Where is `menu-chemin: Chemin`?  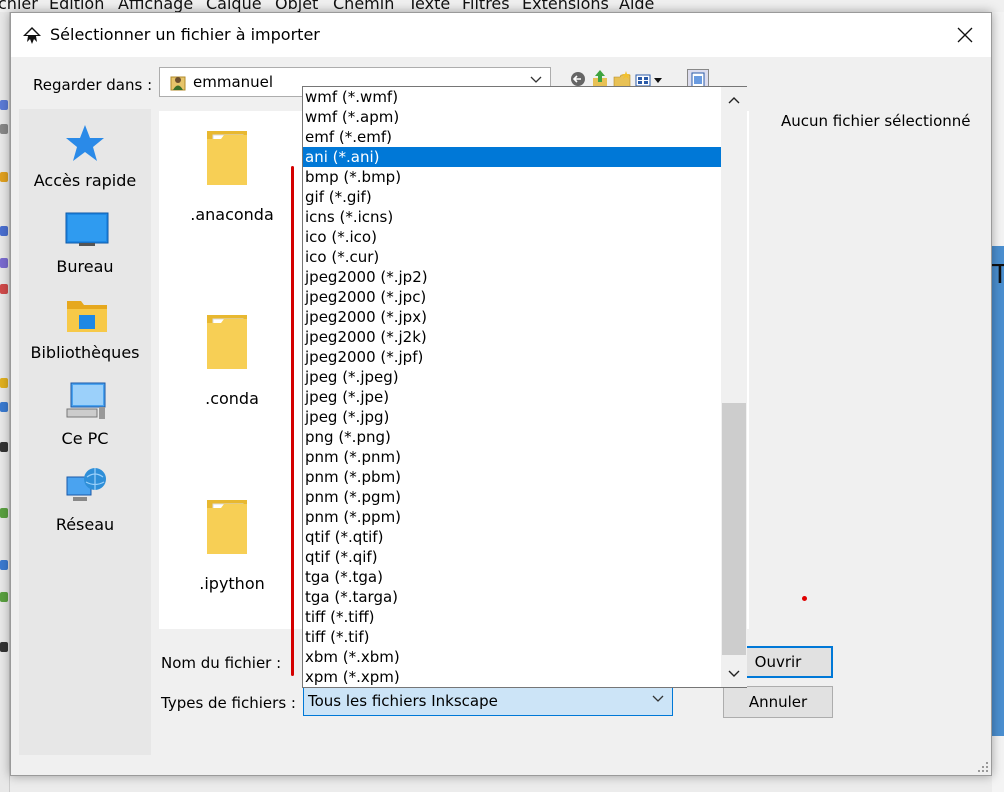
menu-chemin: Chemin is located at coordinates (363, 6).